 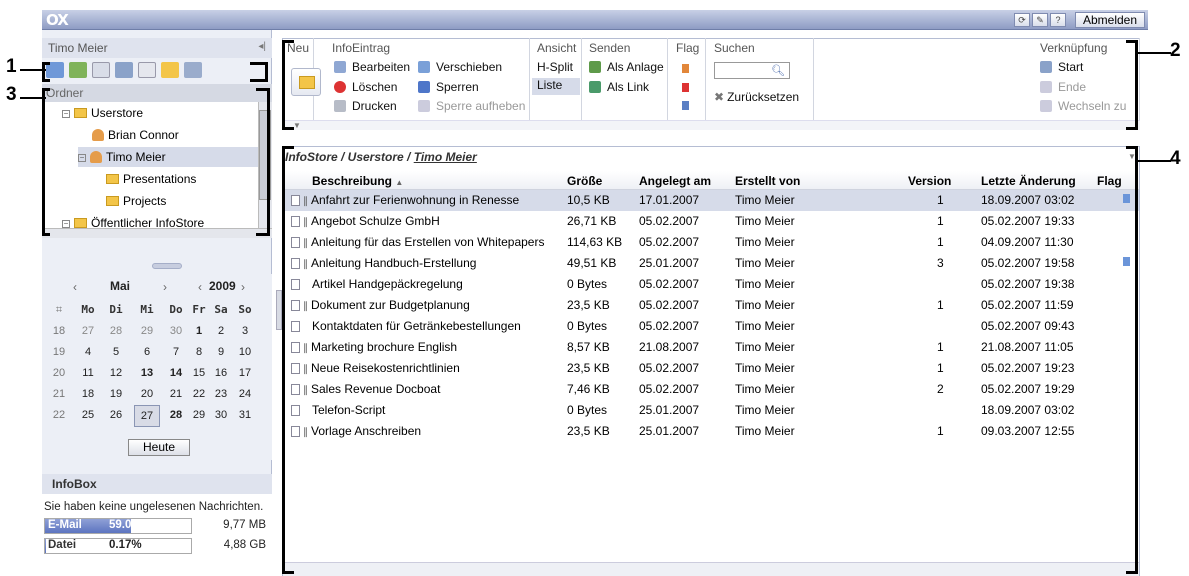 I want to click on help-icon: ?, so click(x=1058, y=20).